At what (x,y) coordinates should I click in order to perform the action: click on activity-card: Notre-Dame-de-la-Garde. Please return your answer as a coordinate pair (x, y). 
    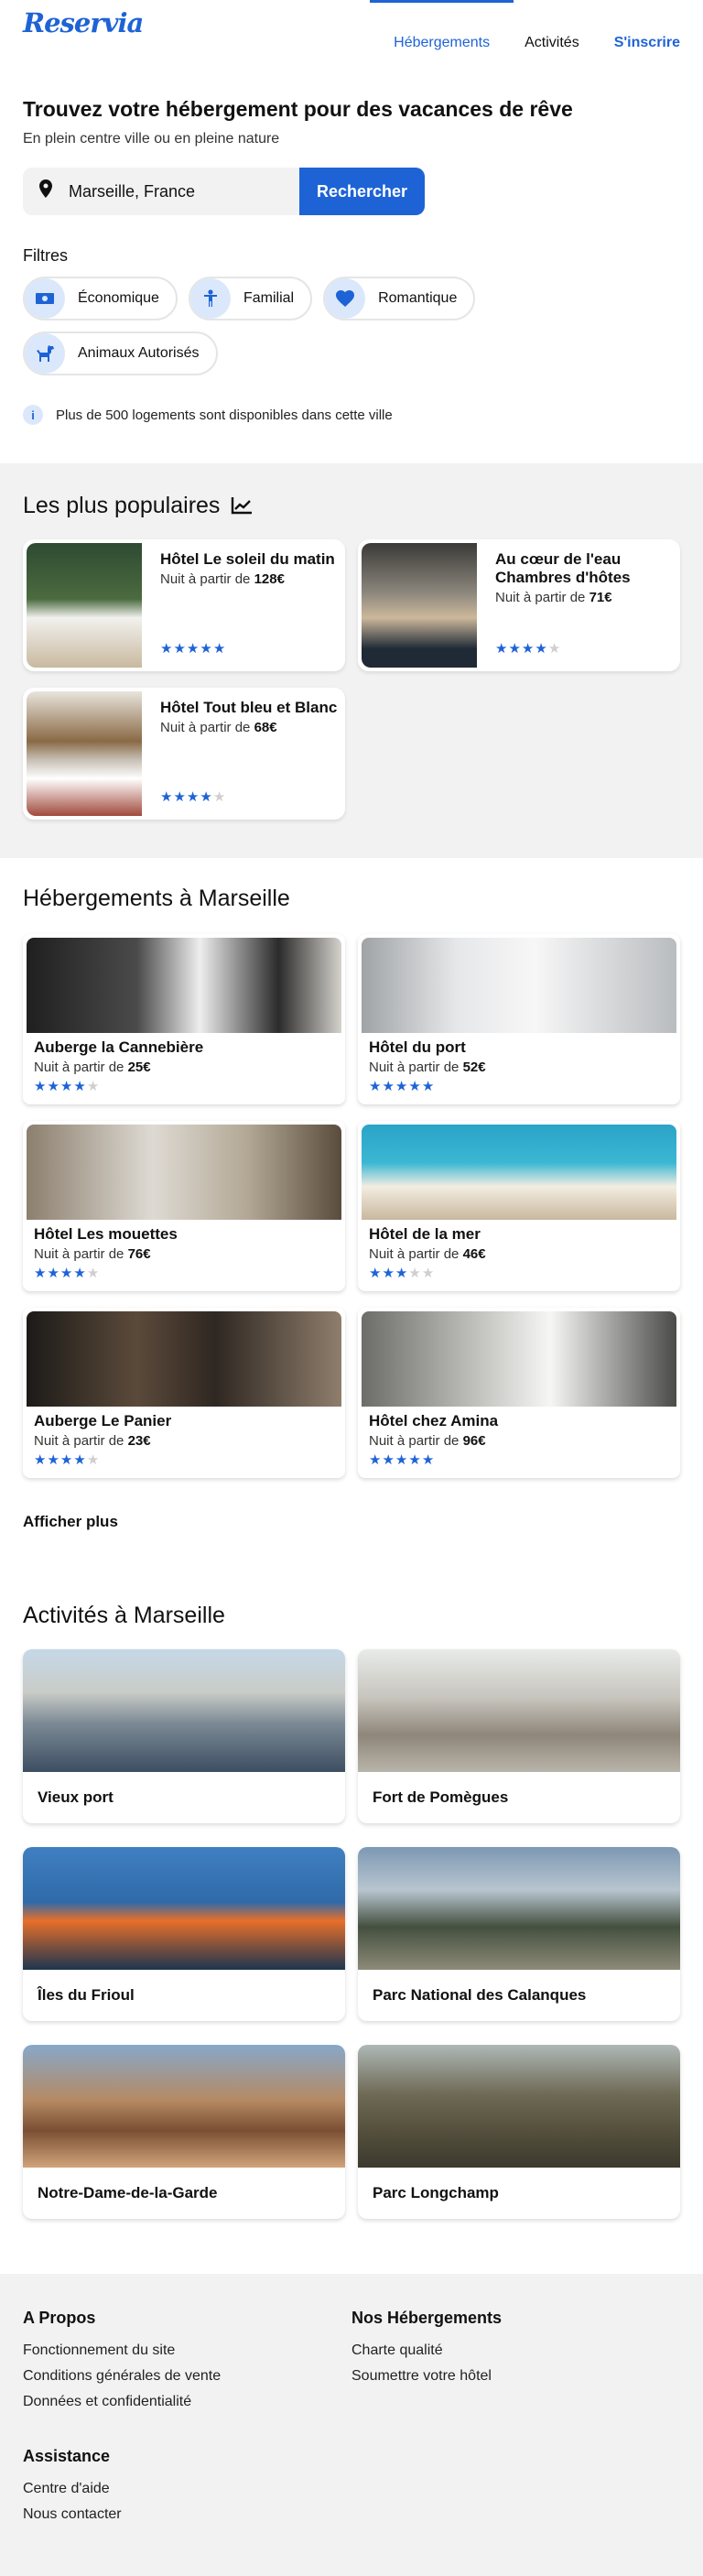
    Looking at the image, I should click on (184, 2132).